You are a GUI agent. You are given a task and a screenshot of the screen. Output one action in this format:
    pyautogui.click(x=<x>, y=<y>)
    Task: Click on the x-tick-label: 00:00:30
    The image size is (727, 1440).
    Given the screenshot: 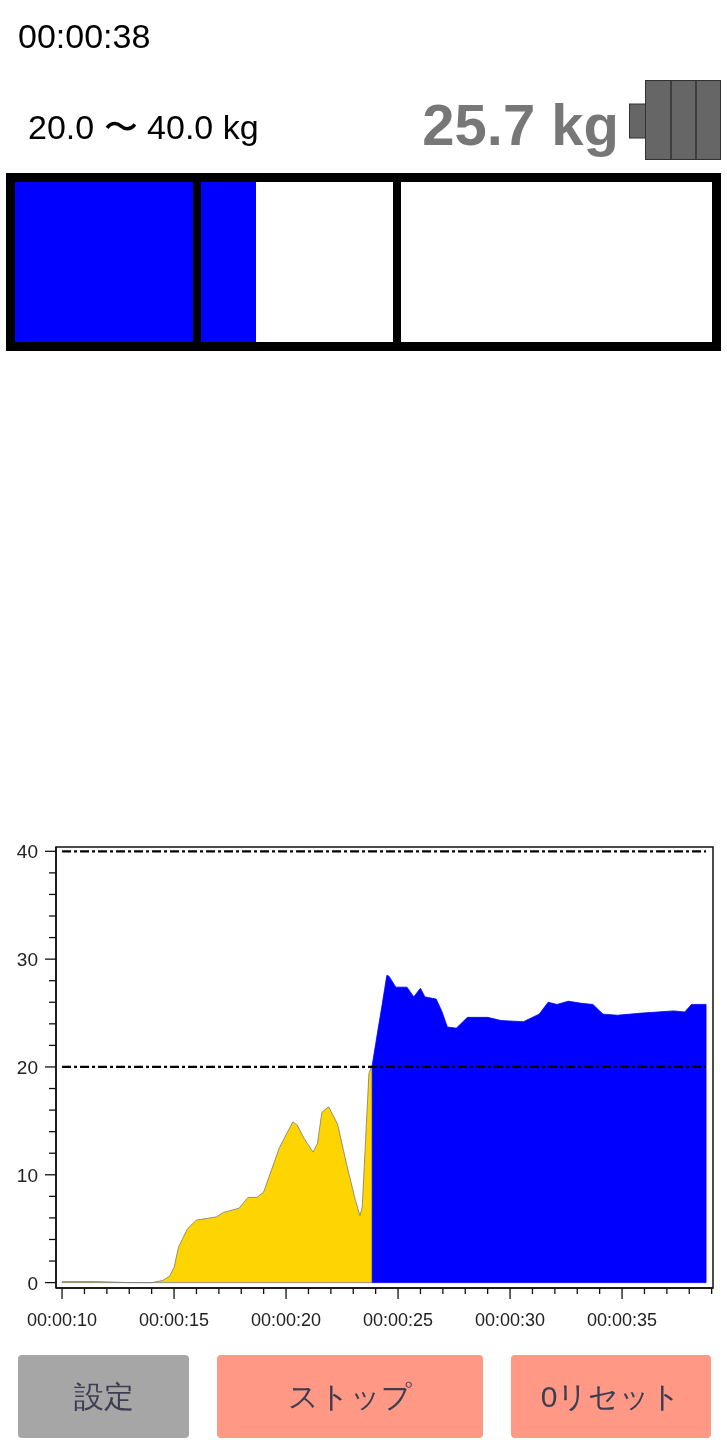 What is the action you would take?
    pyautogui.click(x=510, y=1320)
    